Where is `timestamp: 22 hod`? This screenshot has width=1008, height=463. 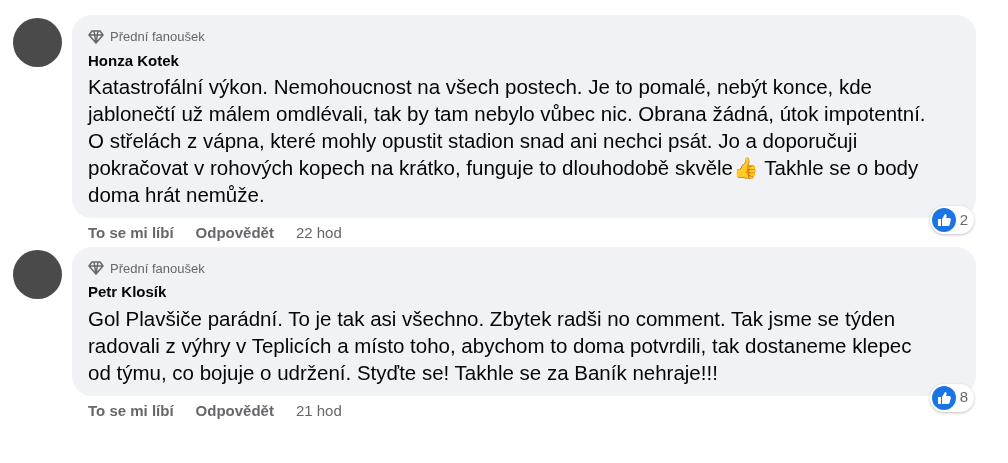 timestamp: 22 hod is located at coordinates (318, 233).